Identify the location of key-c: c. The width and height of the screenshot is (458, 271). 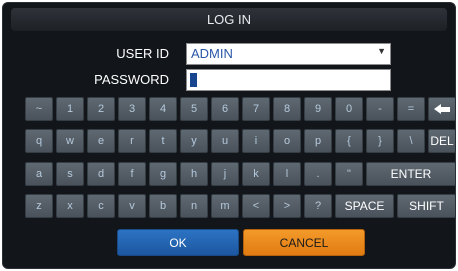
(101, 206).